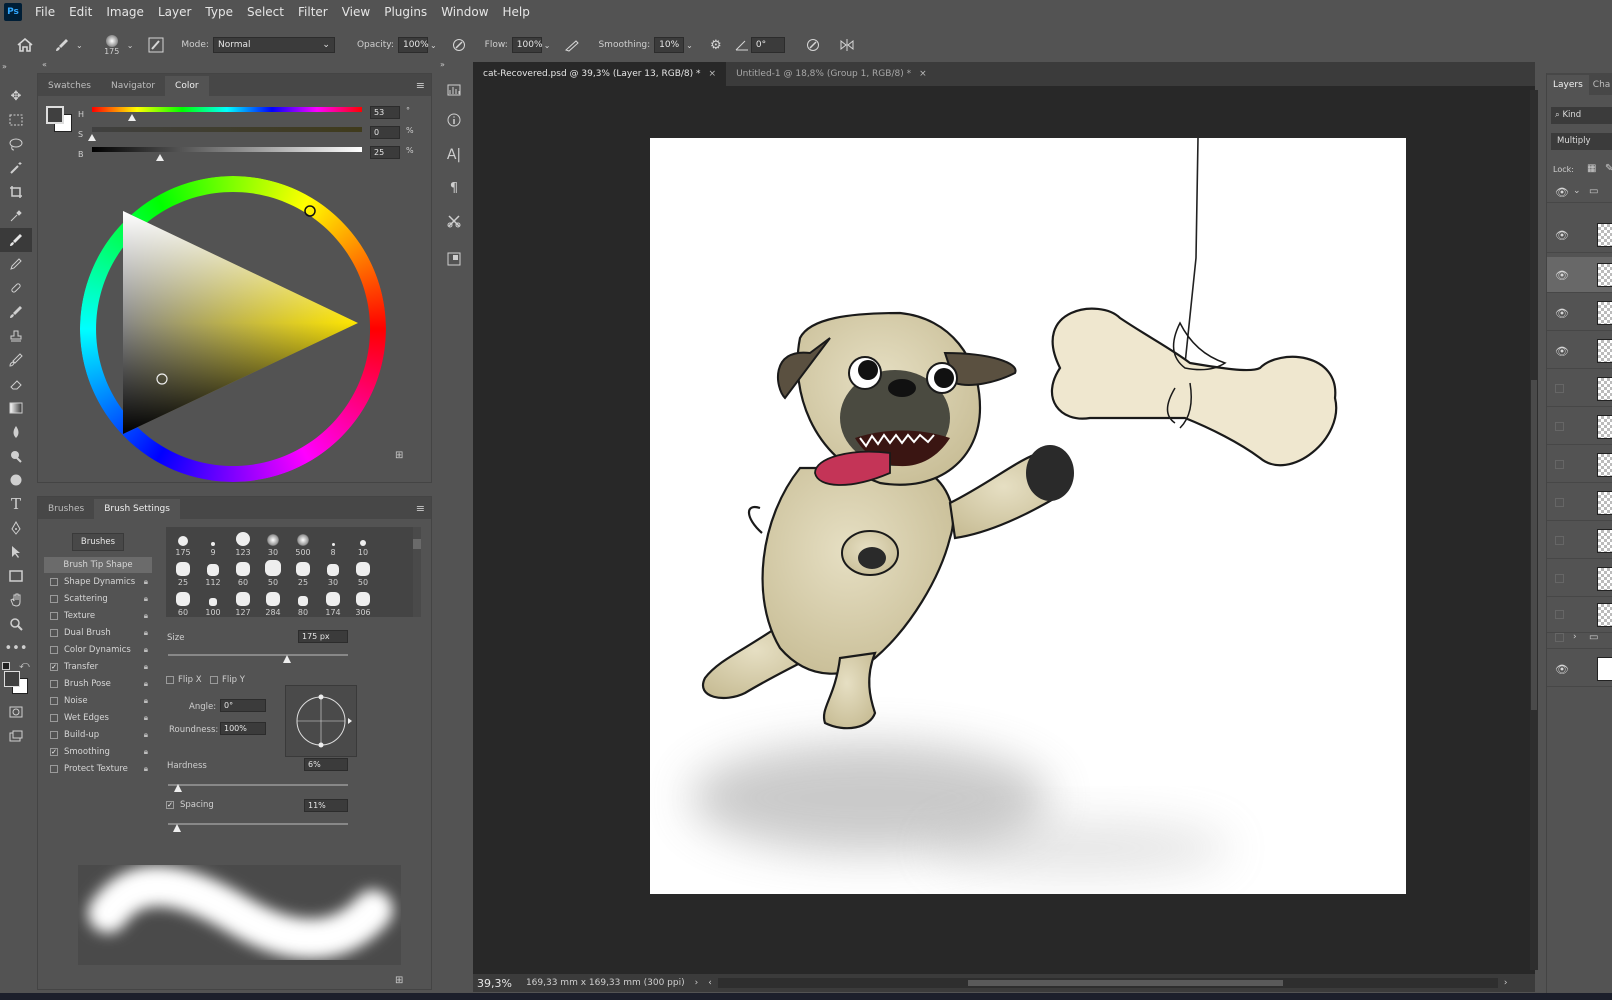 This screenshot has height=1000, width=1612. Describe the element at coordinates (243, 602) in the screenshot. I see `brush-tip-preset: 127` at that location.